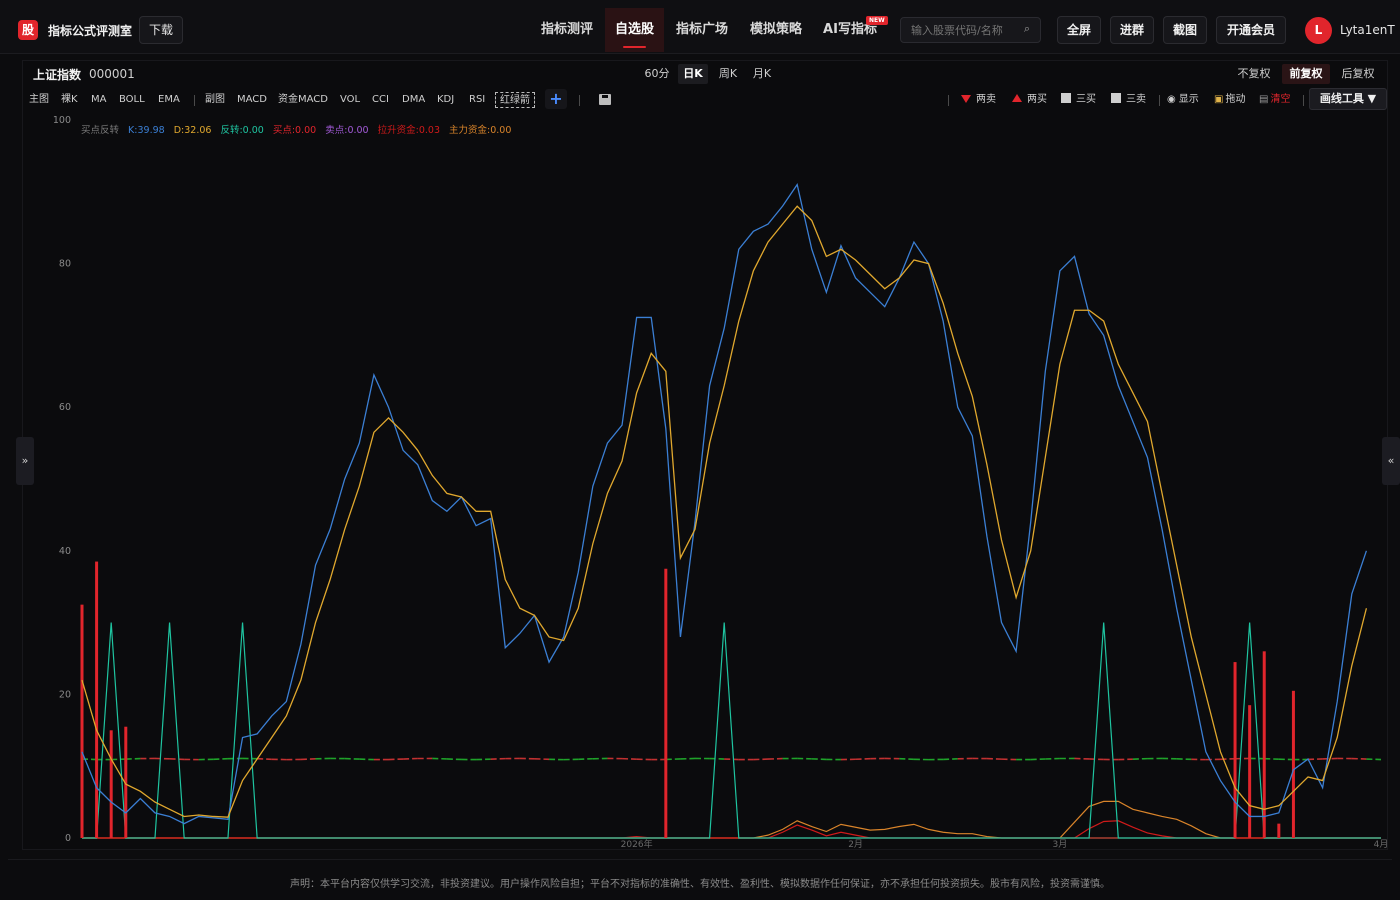  Describe the element at coordinates (347, 130) in the screenshot. I see `legend-sell-point: 卖点:0.00` at that location.